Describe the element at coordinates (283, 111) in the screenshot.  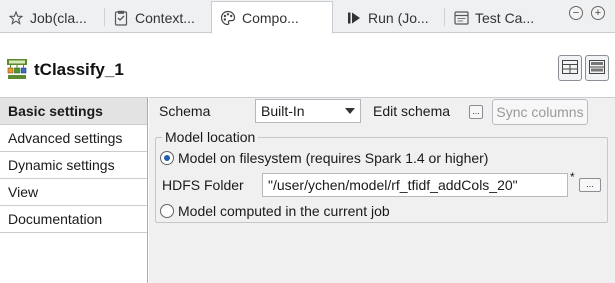
I see `schema-select-value: Built-In` at that location.